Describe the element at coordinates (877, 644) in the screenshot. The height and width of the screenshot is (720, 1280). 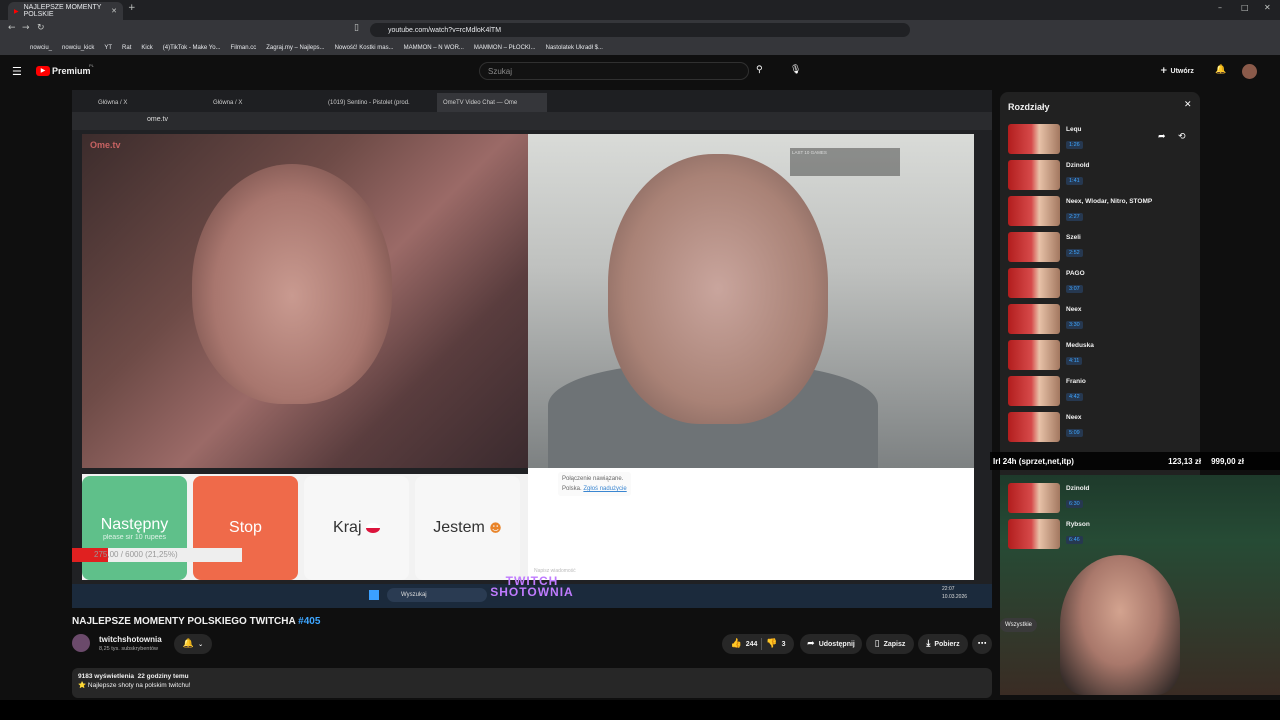
I see `bookmark-icon: ▯` at that location.